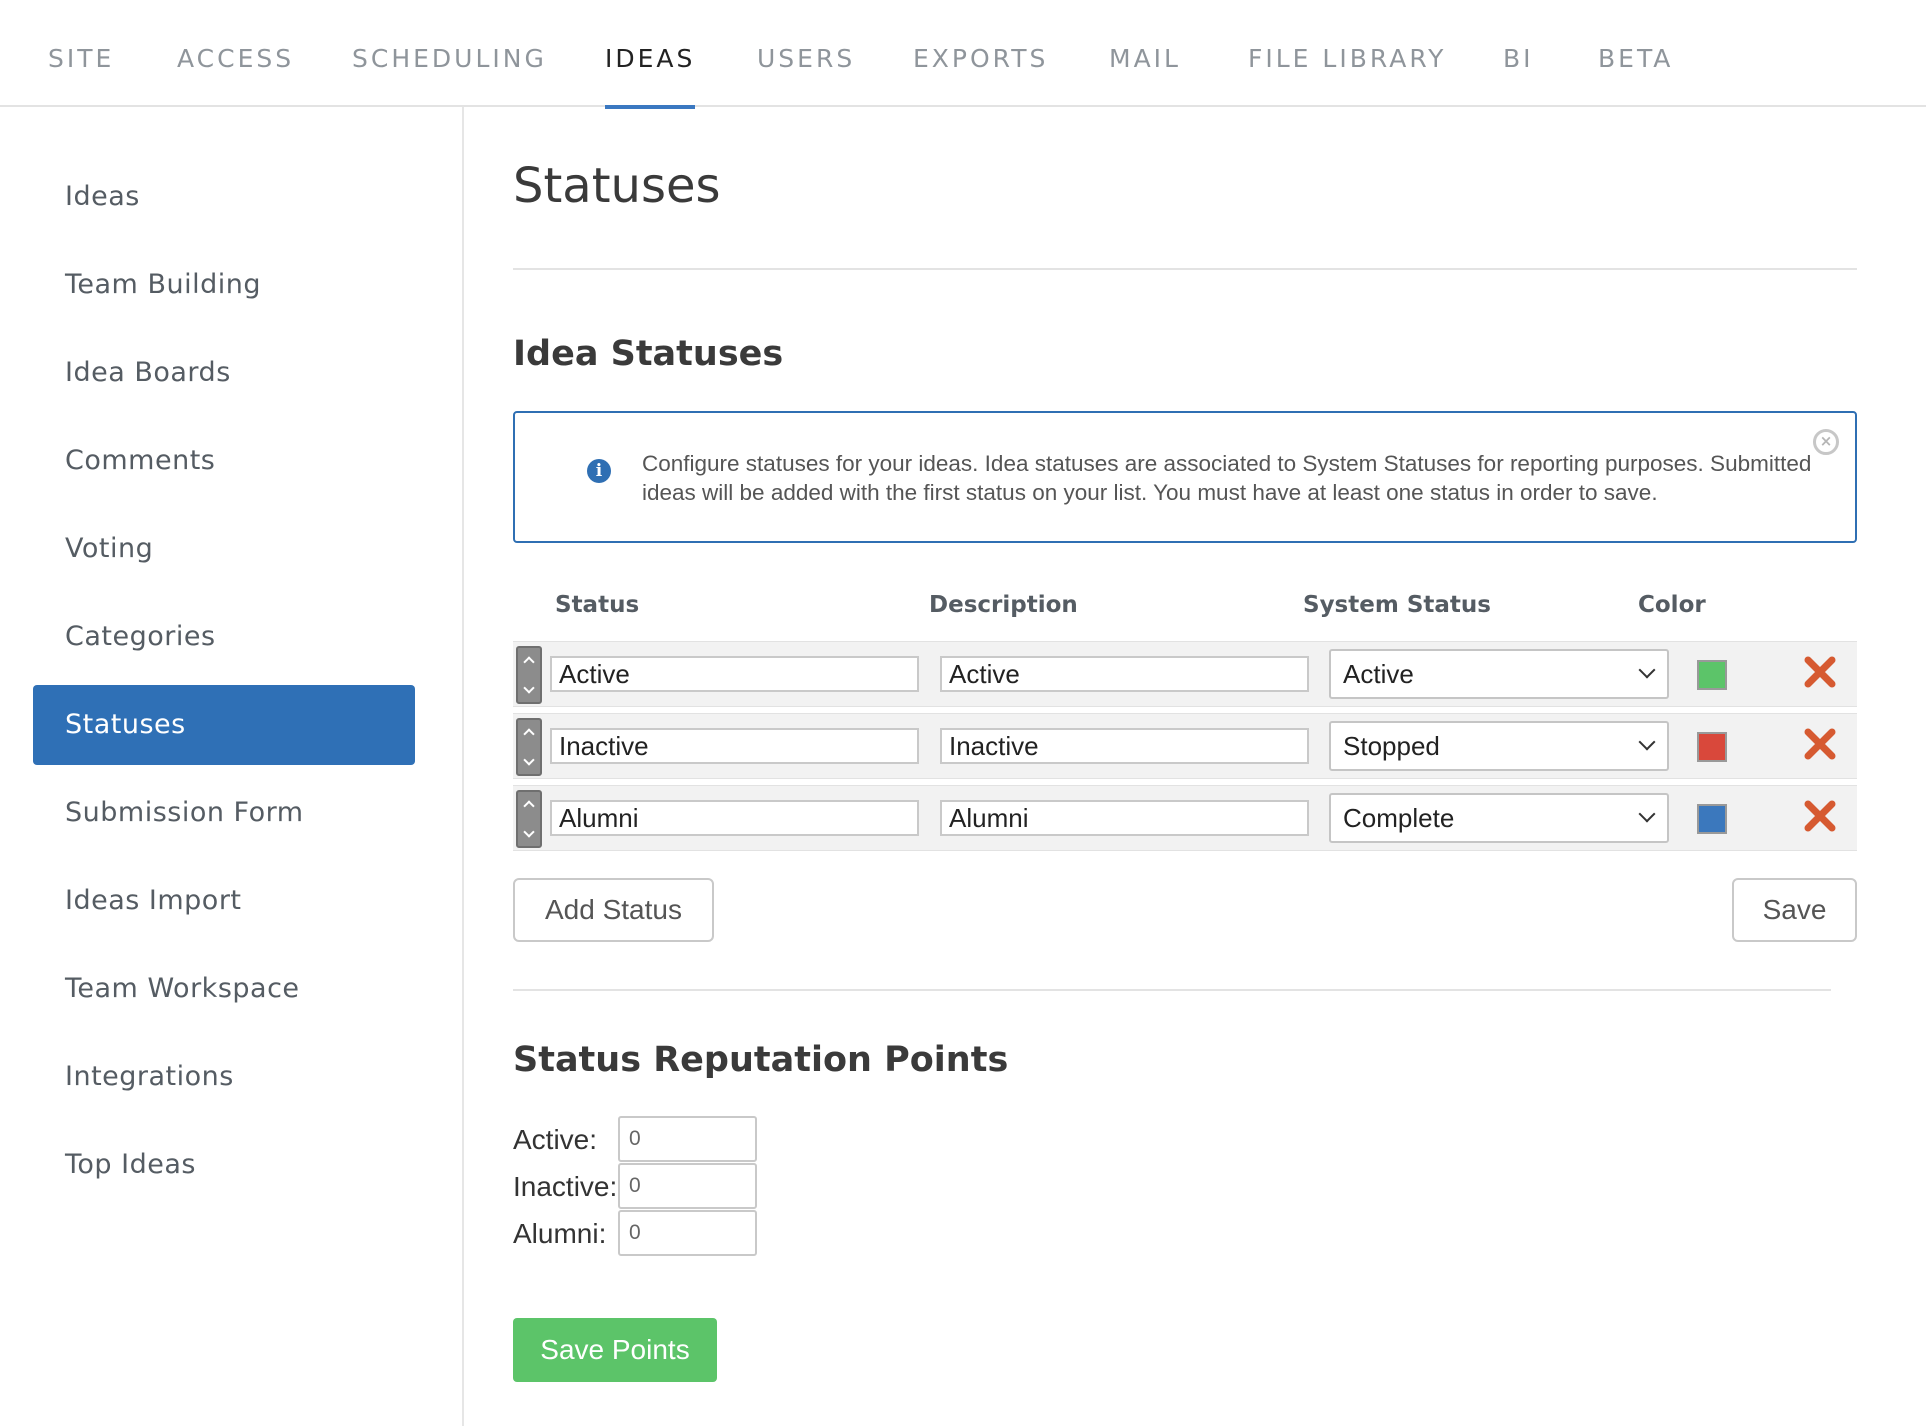 The image size is (1926, 1426). What do you see at coordinates (565, 1186) in the screenshot?
I see `points-label-inactive: Inactive:` at bounding box center [565, 1186].